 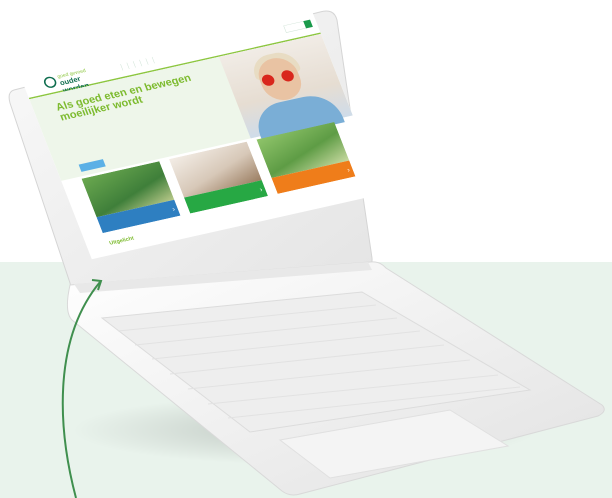 I want to click on logo-mark-icon, so click(x=50, y=82).